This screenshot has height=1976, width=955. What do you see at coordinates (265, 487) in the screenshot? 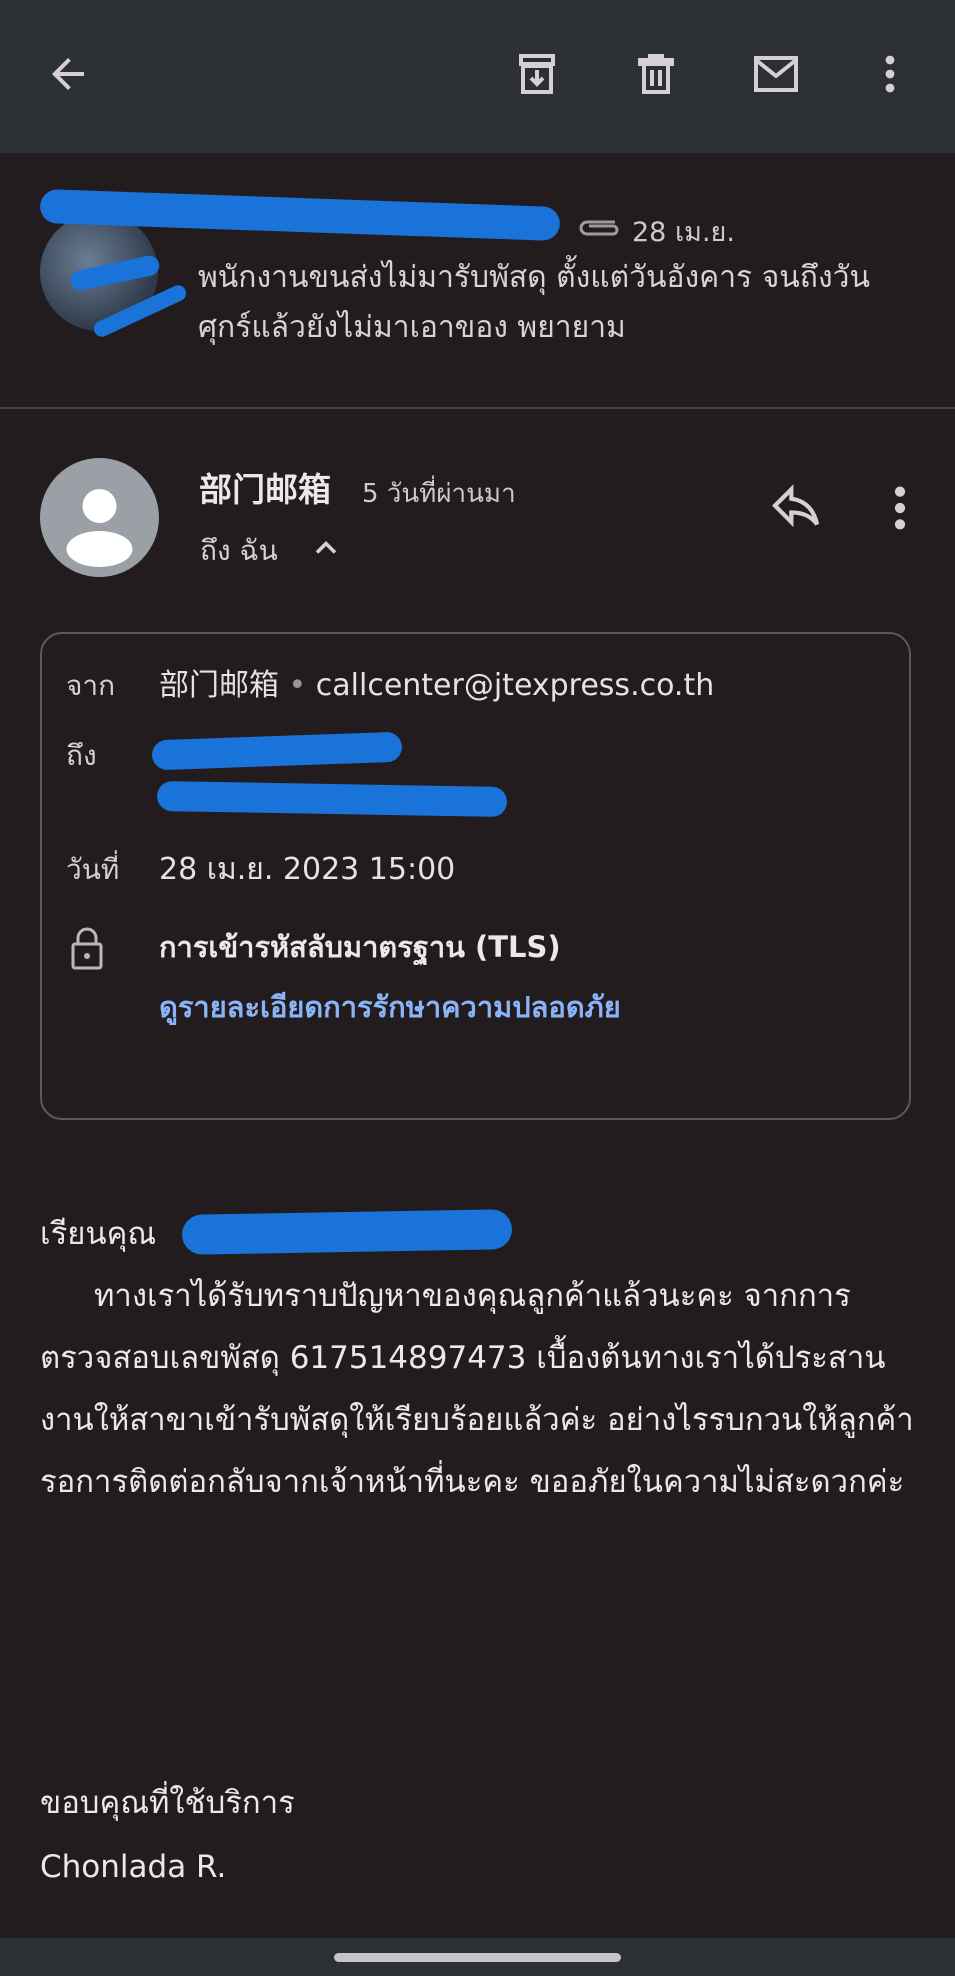
I see `sender-name: 部门邮箱` at bounding box center [265, 487].